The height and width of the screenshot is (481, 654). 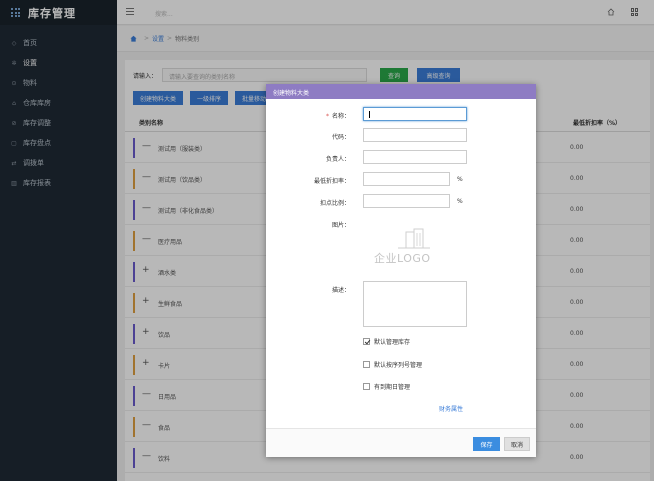 What do you see at coordinates (340, 225) in the screenshot?
I see `image-label: 图片：` at bounding box center [340, 225].